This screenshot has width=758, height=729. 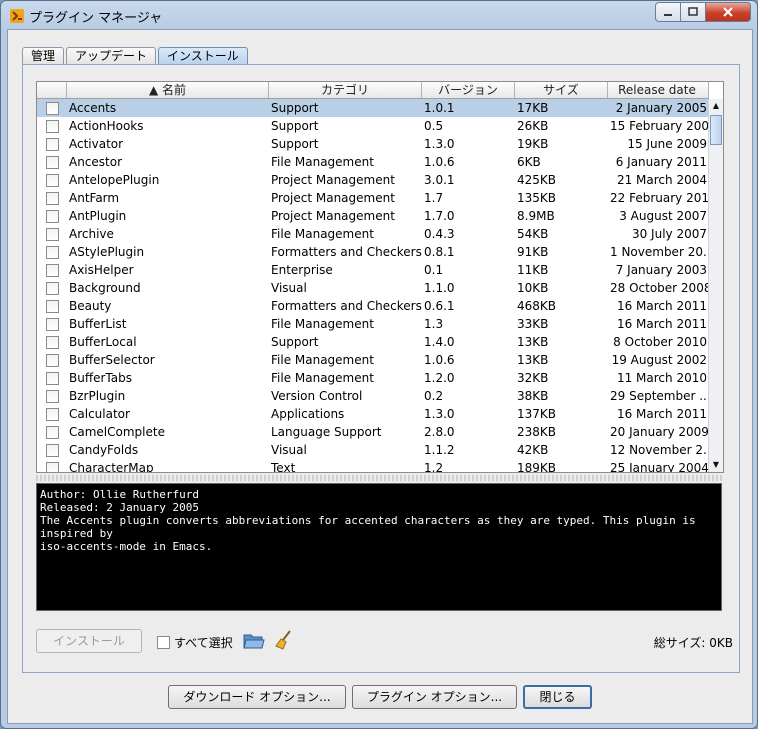 I want to click on plugin-size: 137KB, so click(x=537, y=414).